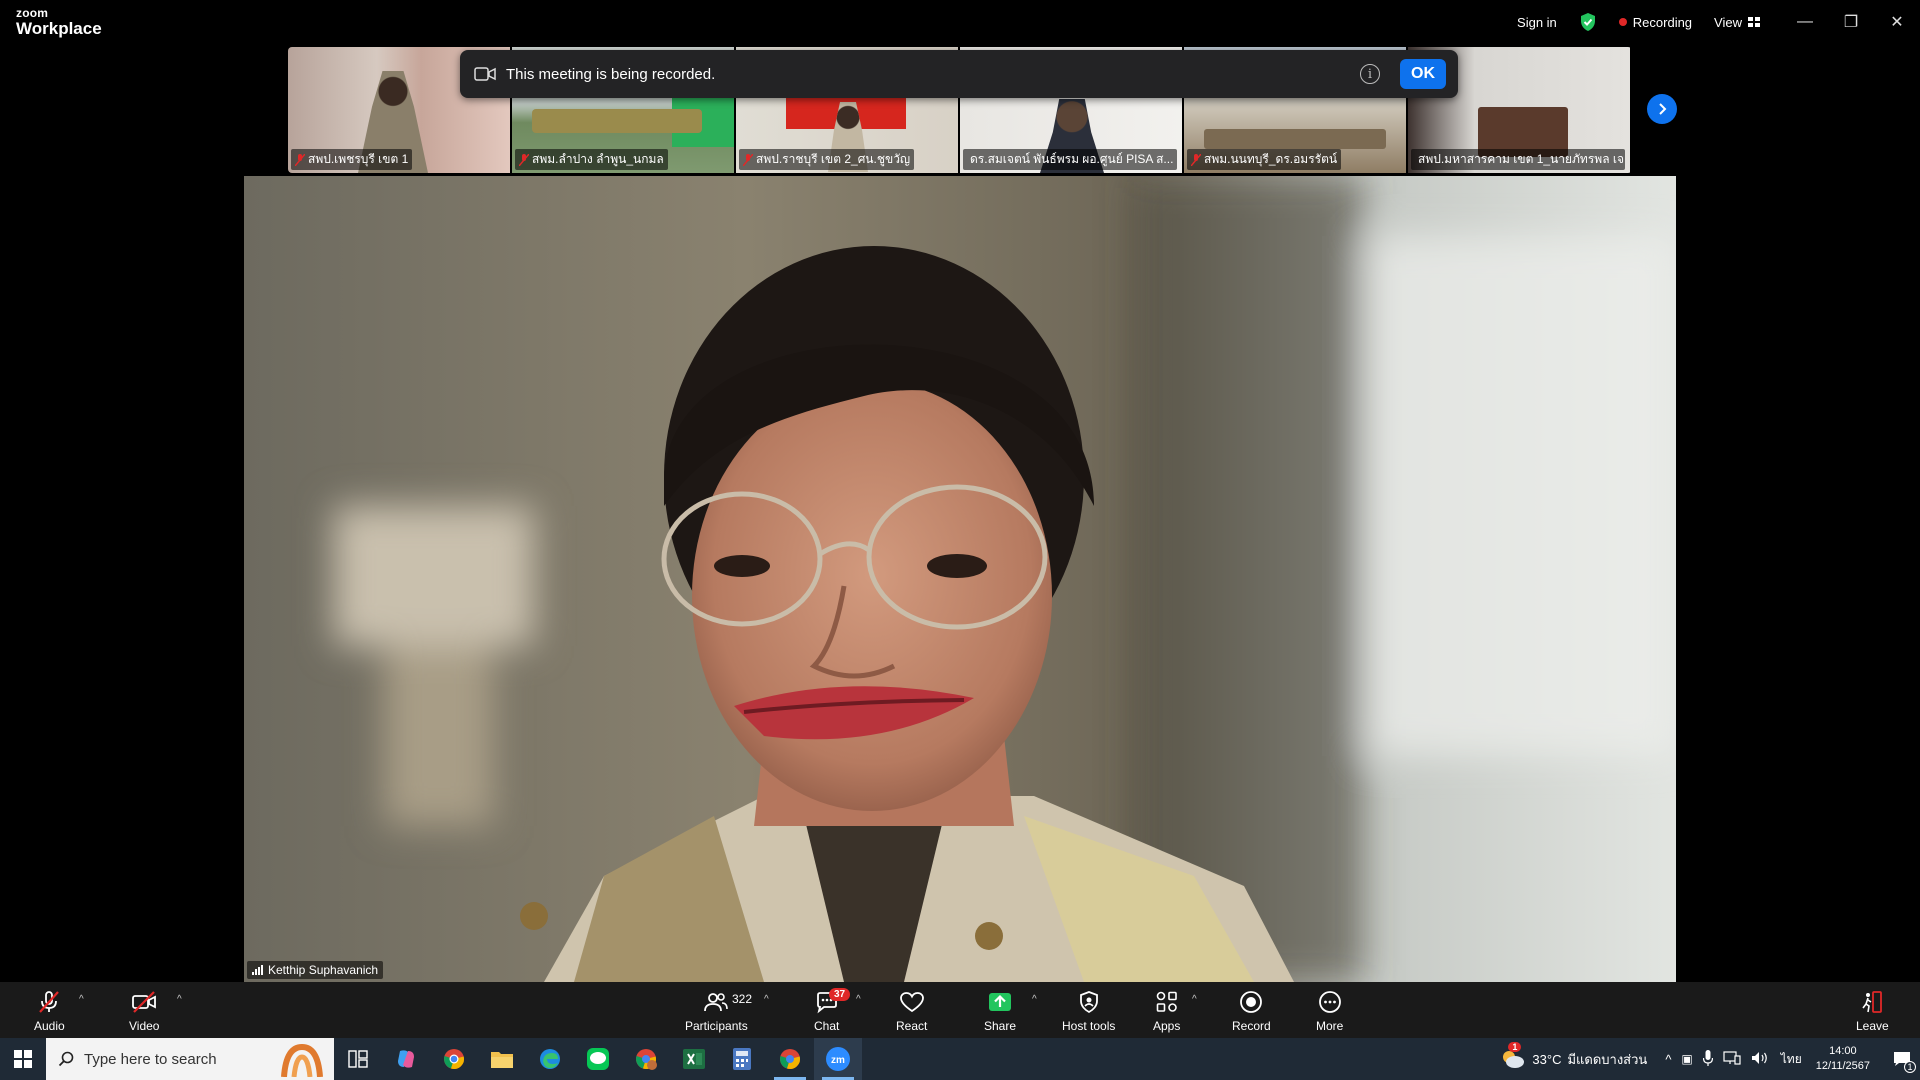  I want to click on react-button: React, so click(911, 1010).